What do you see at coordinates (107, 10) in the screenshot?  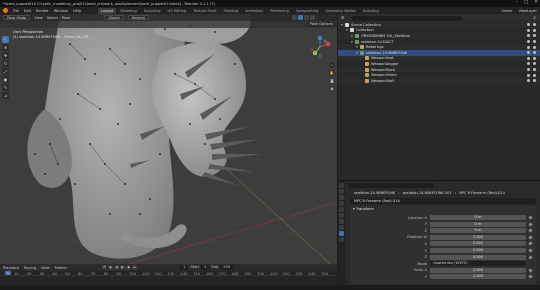 I see `tab-layout: Layout` at bounding box center [107, 10].